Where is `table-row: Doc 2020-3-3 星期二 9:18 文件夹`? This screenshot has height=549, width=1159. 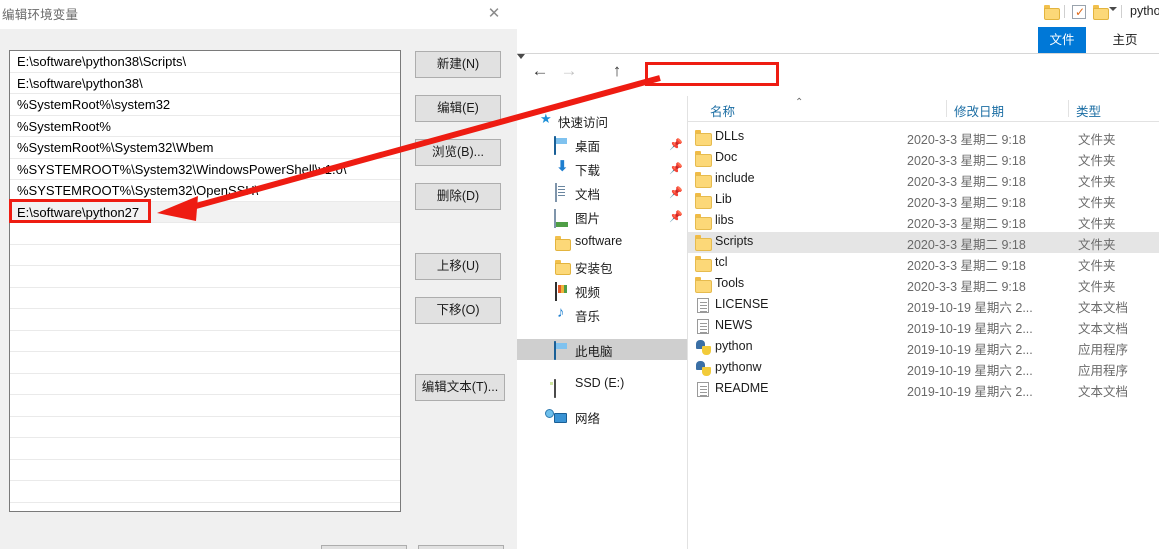 table-row: Doc 2020-3-3 星期二 9:18 文件夹 is located at coordinates (923, 158).